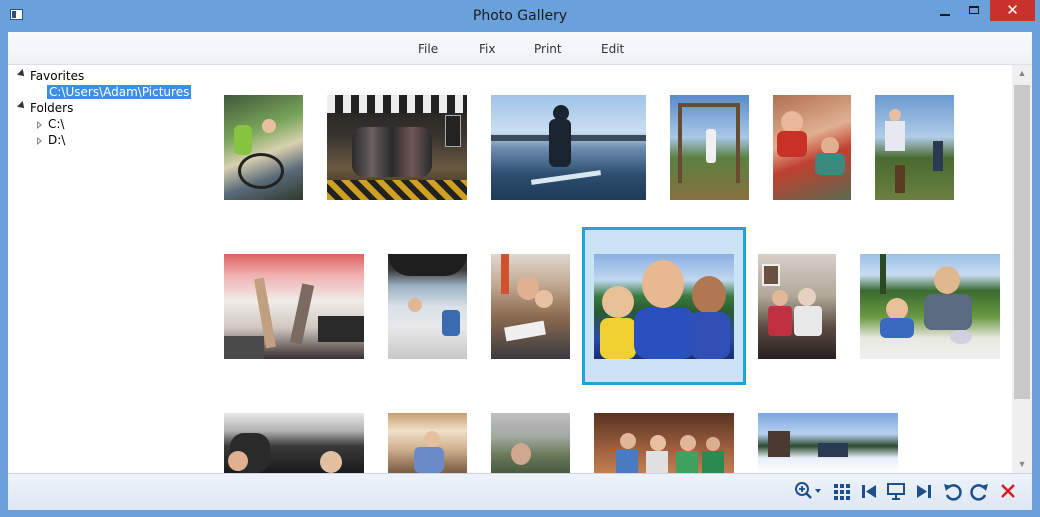 Image resolution: width=1040 pixels, height=517 pixels. What do you see at coordinates (397, 147) in the screenshot?
I see `photo-group-indoors` at bounding box center [397, 147].